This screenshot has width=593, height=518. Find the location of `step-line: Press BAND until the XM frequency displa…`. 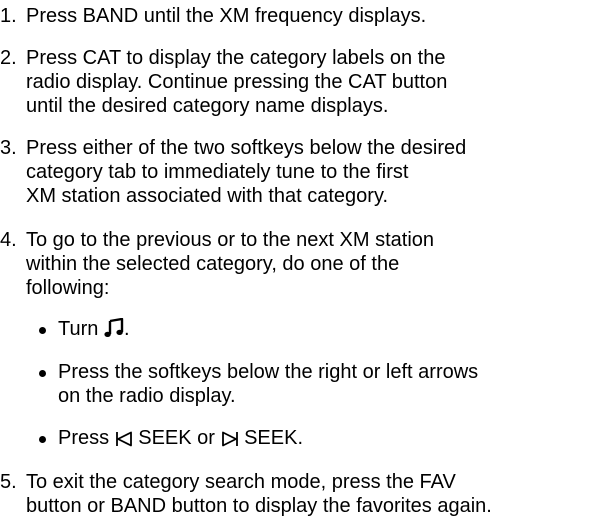

step-line: Press BAND until the XM frequency displa… is located at coordinates (226, 16).